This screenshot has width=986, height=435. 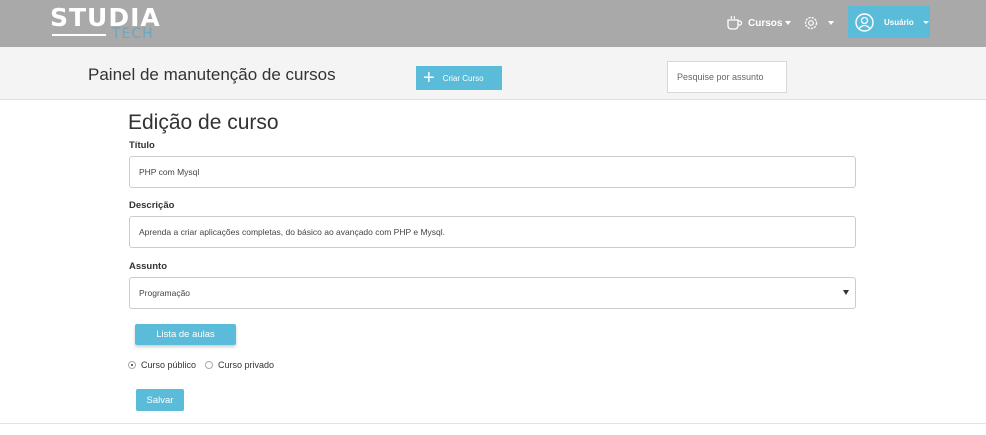 What do you see at coordinates (169, 172) in the screenshot?
I see `title-value: PHP com Mysql` at bounding box center [169, 172].